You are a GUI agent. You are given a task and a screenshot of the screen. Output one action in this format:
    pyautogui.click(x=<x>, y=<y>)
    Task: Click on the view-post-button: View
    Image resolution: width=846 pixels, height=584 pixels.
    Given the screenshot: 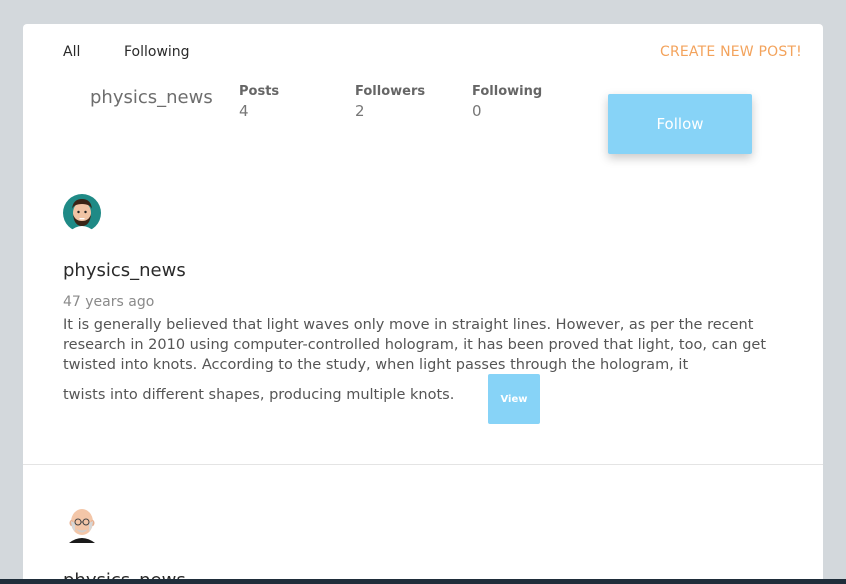 What is the action you would take?
    pyautogui.click(x=514, y=399)
    